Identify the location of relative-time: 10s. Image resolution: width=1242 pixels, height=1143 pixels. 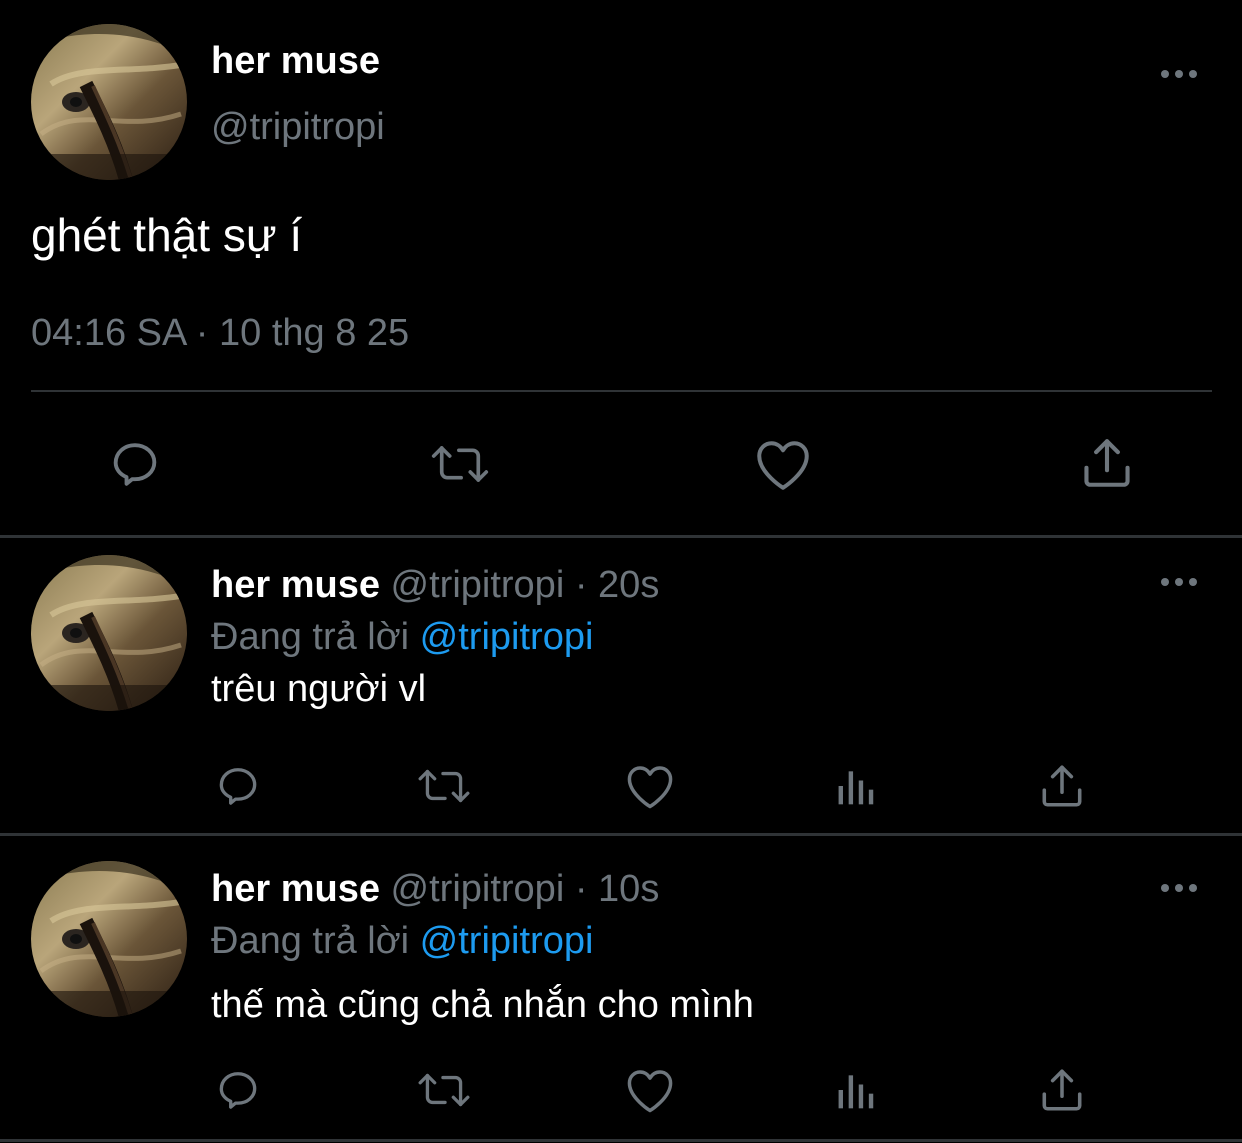
(628, 889).